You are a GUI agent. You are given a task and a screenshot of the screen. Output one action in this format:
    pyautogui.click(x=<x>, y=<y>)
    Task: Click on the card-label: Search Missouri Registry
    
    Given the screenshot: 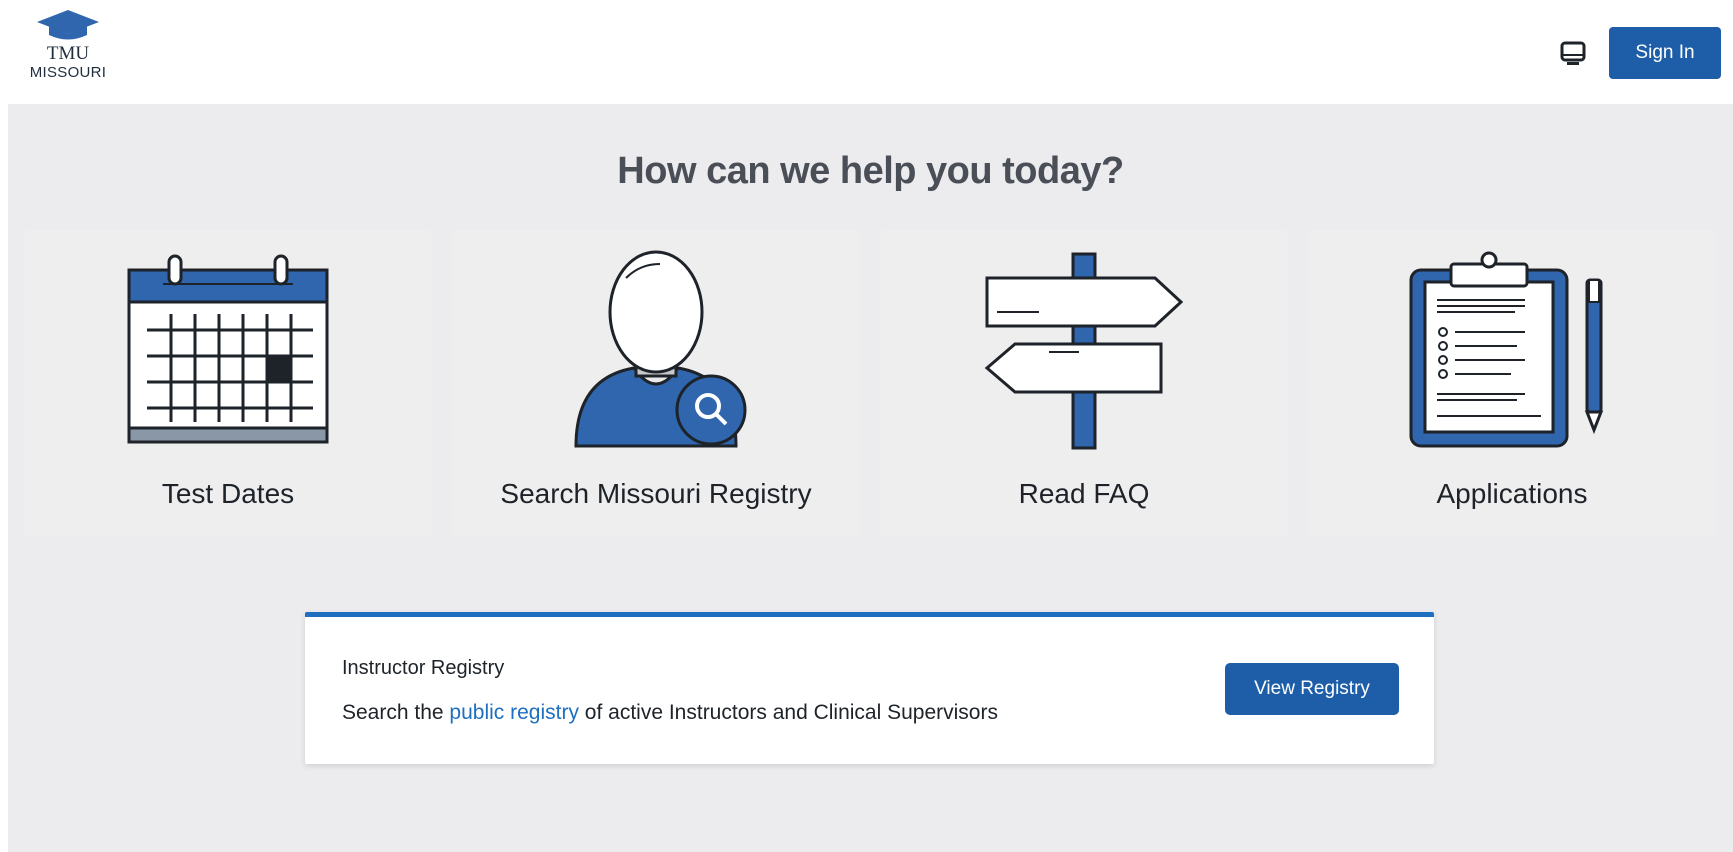 What is the action you would take?
    pyautogui.click(x=656, y=493)
    